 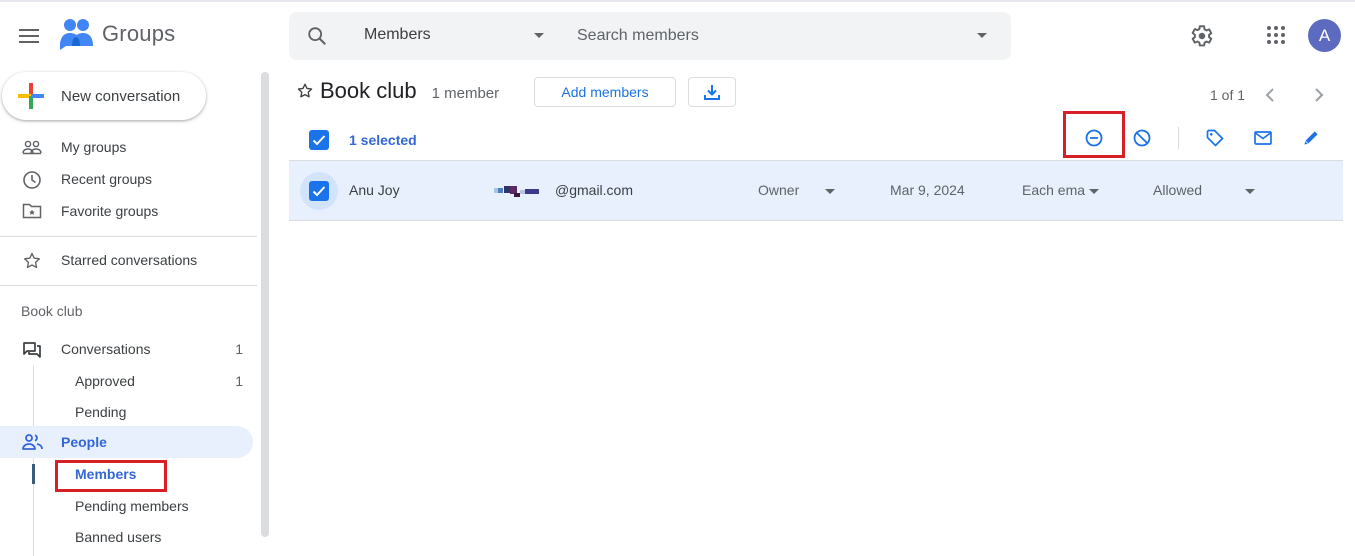 I want to click on row-checkbox, so click(x=319, y=191).